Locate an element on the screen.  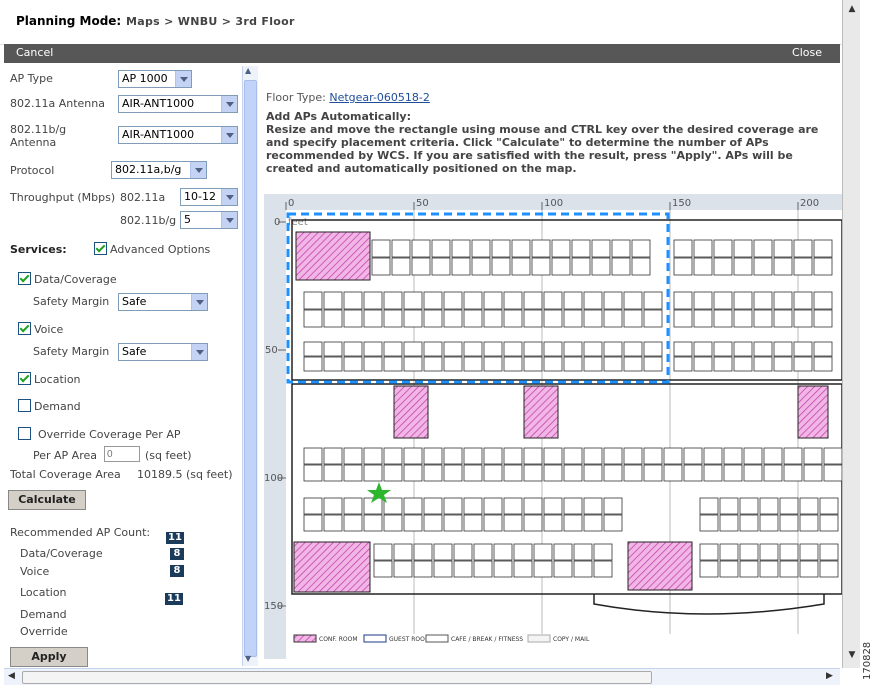
a-antenna-select: AIR-ANT1000 is located at coordinates (178, 104).